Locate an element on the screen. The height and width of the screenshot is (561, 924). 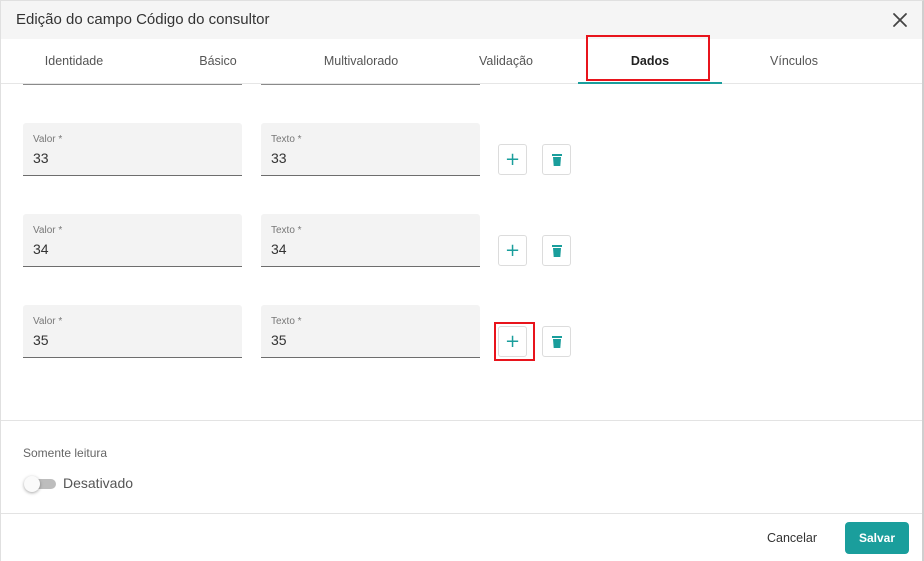
tab-multivalorado: Multivalorado is located at coordinates (361, 61).